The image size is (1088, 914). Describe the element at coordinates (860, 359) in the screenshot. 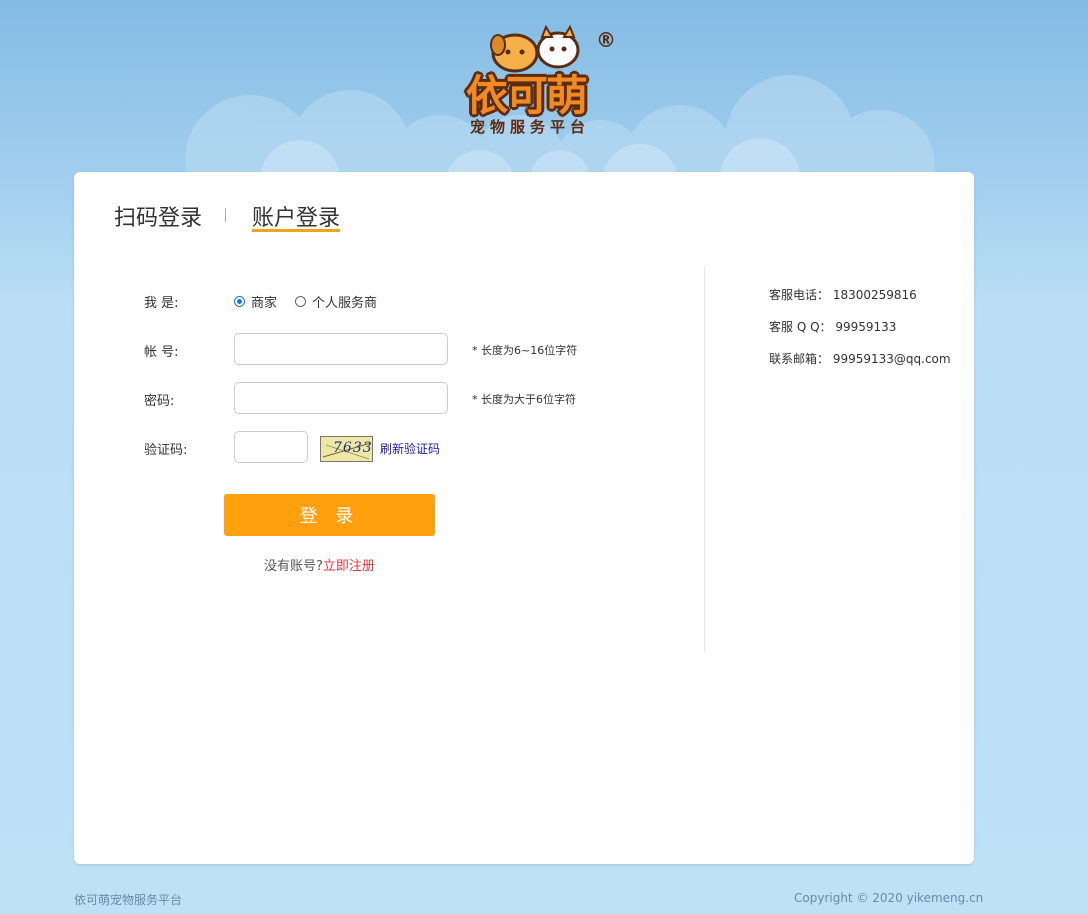

I see `contact-email: 联系邮箱： 99959133@qq.com` at that location.